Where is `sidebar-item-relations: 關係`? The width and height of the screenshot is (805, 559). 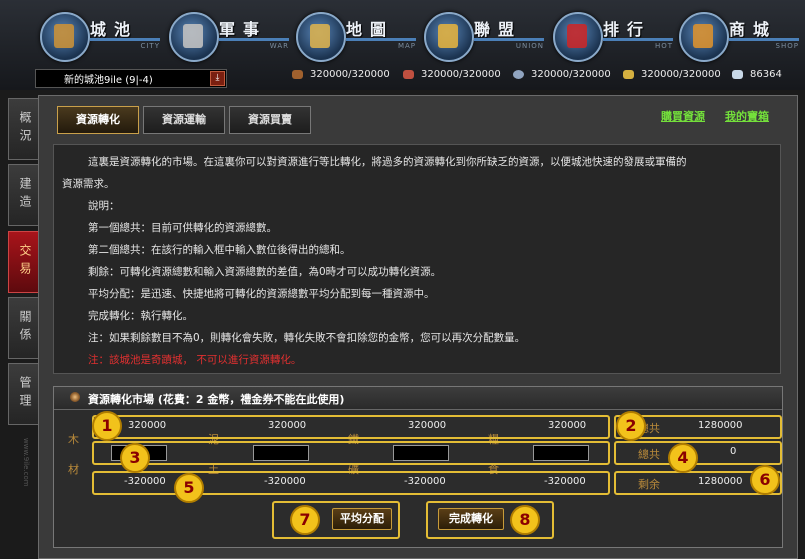 sidebar-item-relations: 關係 is located at coordinates (24, 328).